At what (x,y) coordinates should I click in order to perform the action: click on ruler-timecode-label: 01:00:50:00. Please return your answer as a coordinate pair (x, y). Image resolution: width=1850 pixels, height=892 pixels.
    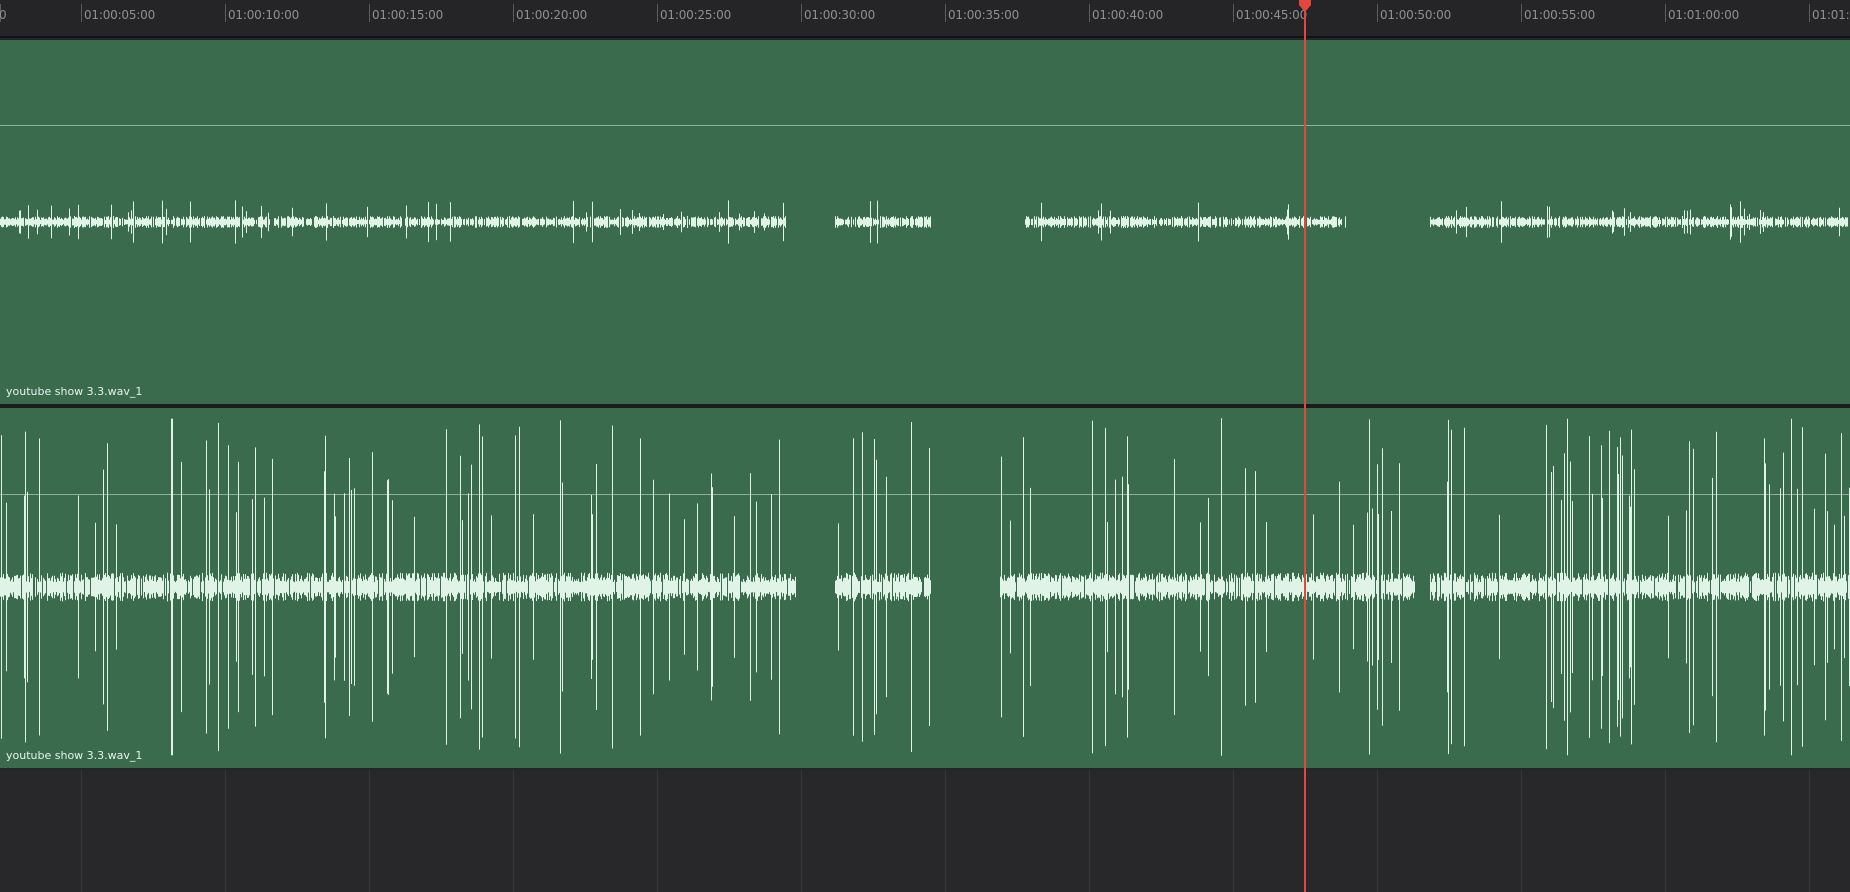
    Looking at the image, I should click on (1416, 15).